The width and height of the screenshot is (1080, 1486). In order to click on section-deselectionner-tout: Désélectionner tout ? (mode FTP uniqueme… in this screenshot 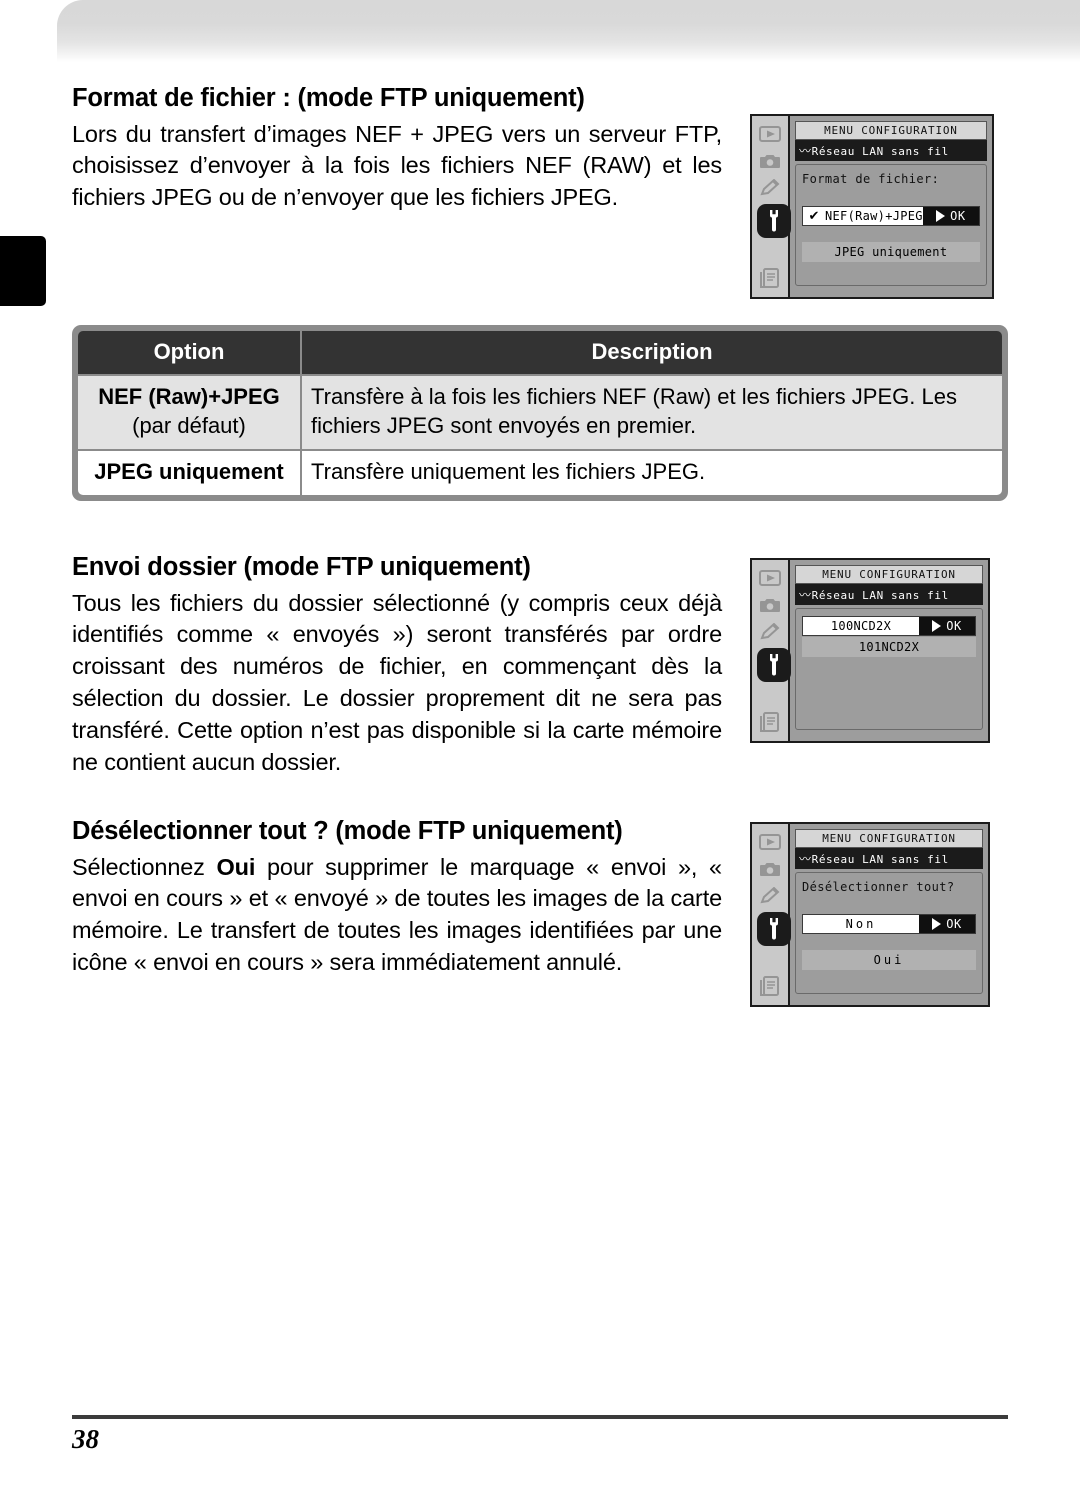, I will do `click(540, 932)`.